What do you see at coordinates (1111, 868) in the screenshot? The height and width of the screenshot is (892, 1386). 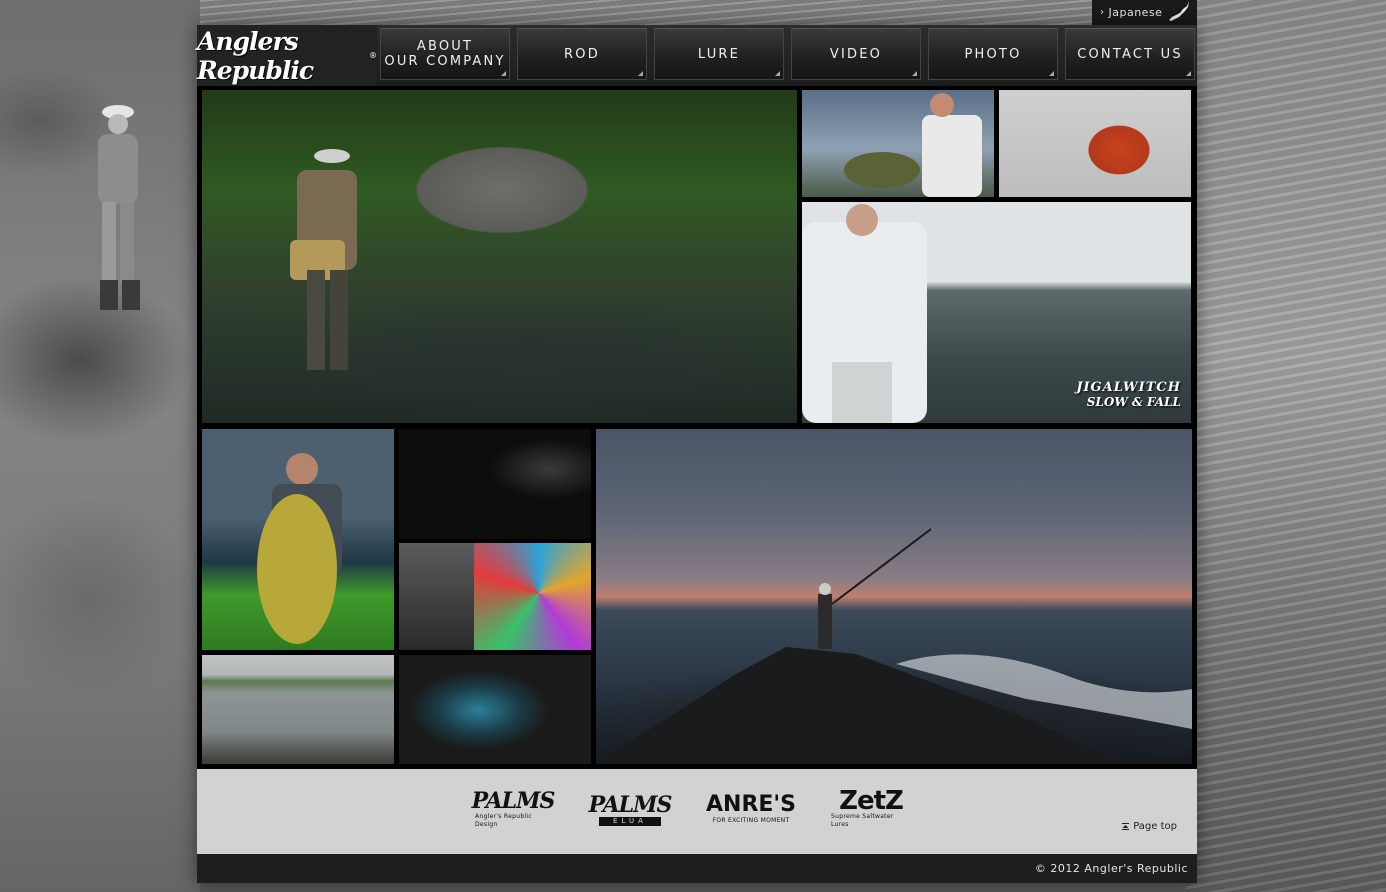 I see `copyright-text: © 2012 Angler's Republic` at bounding box center [1111, 868].